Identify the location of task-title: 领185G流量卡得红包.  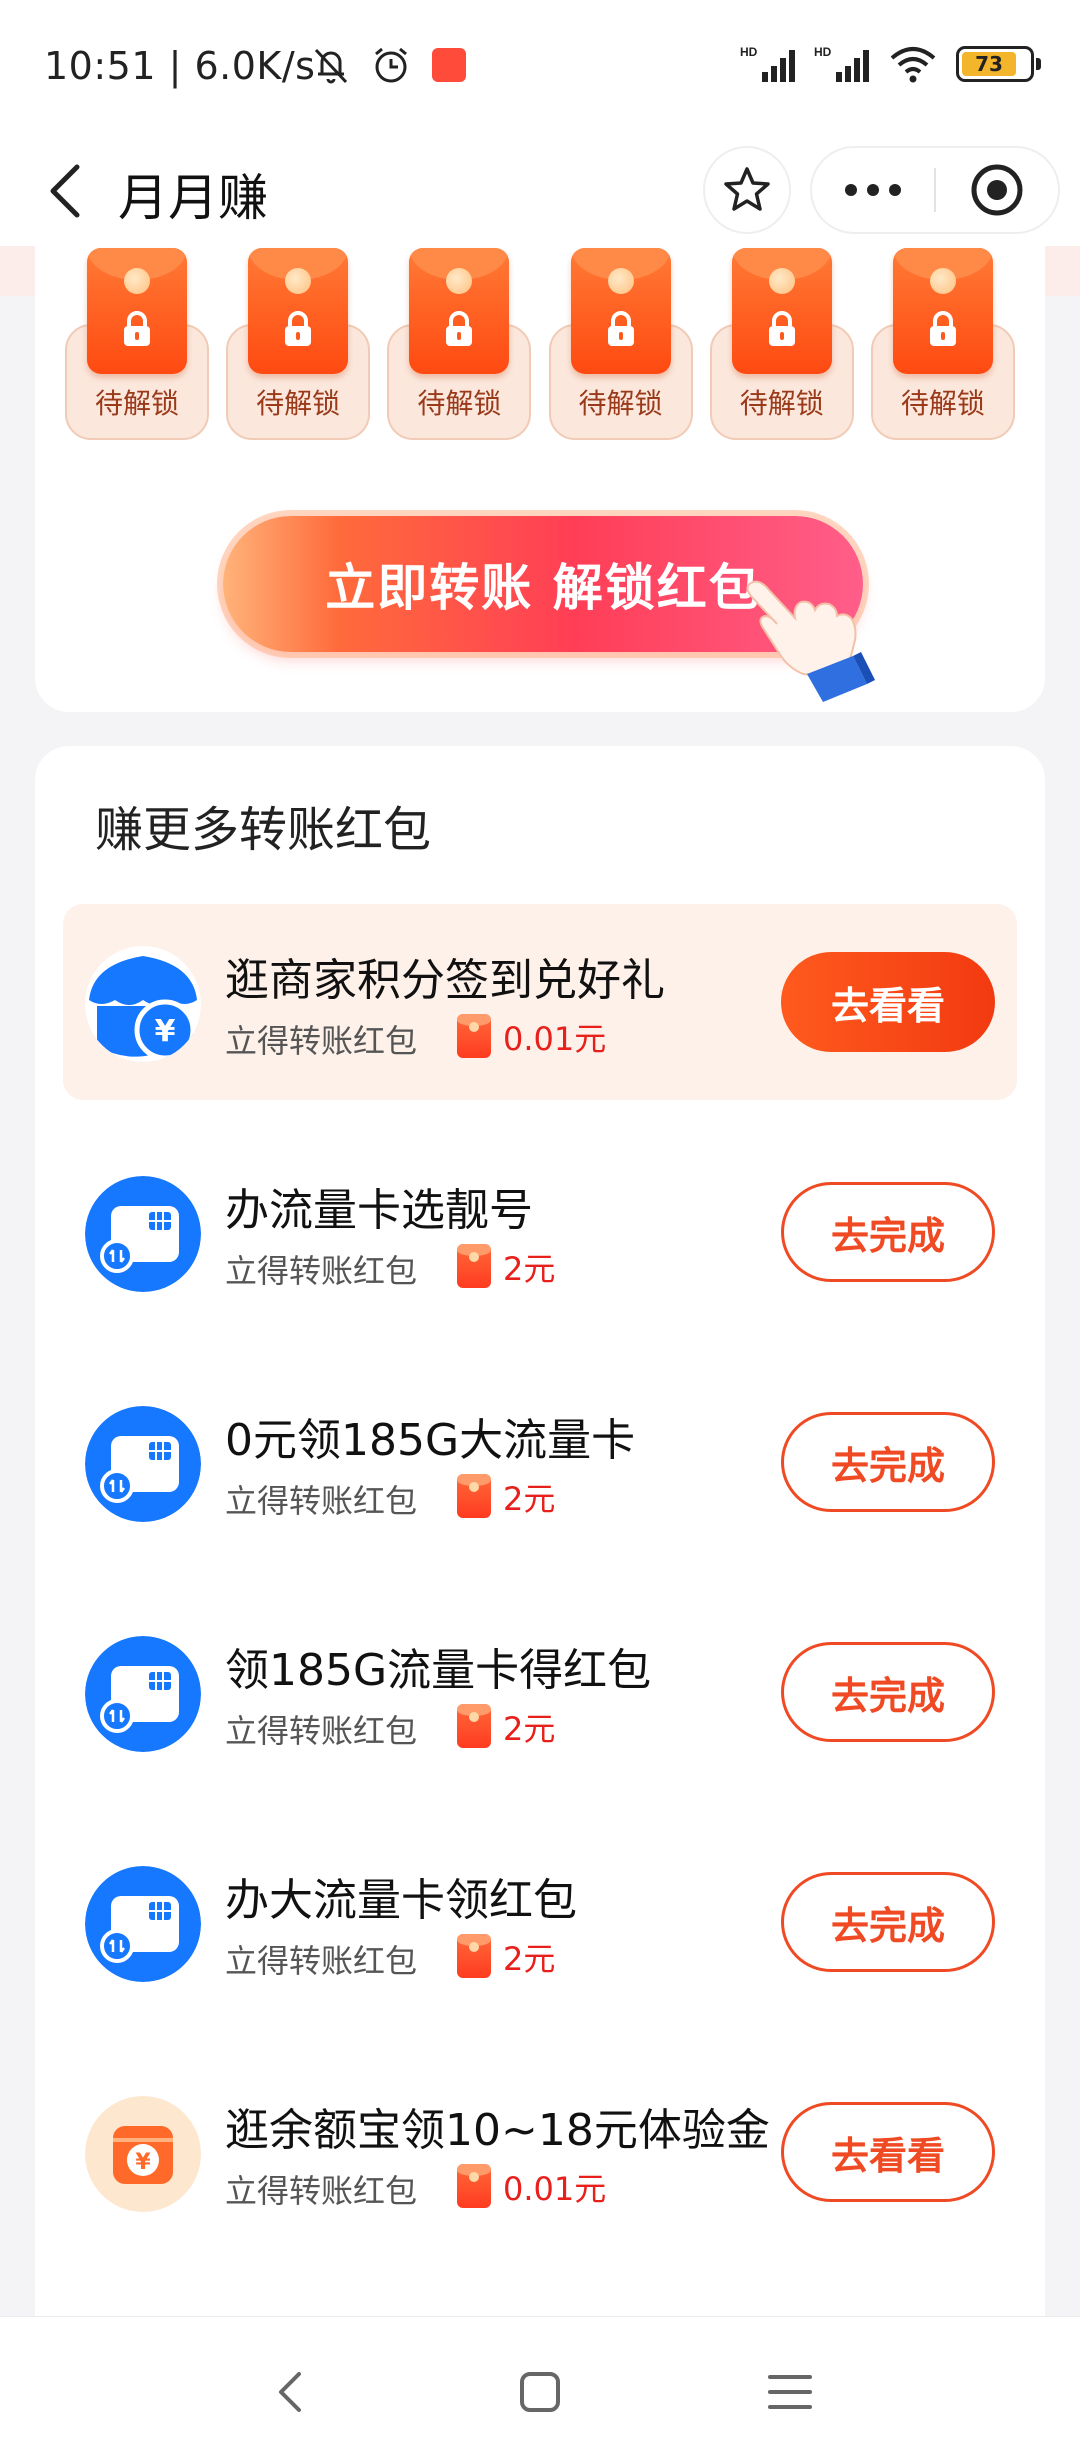
(438, 1670).